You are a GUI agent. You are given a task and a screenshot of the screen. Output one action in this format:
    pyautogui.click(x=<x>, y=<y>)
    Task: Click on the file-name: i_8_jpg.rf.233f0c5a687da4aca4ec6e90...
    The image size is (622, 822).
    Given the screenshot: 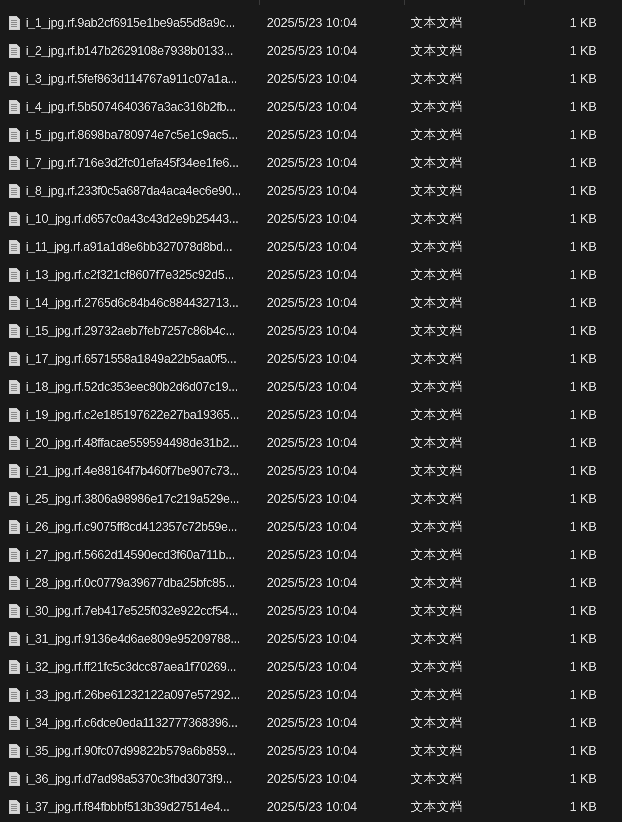 What is the action you would take?
    pyautogui.click(x=134, y=191)
    